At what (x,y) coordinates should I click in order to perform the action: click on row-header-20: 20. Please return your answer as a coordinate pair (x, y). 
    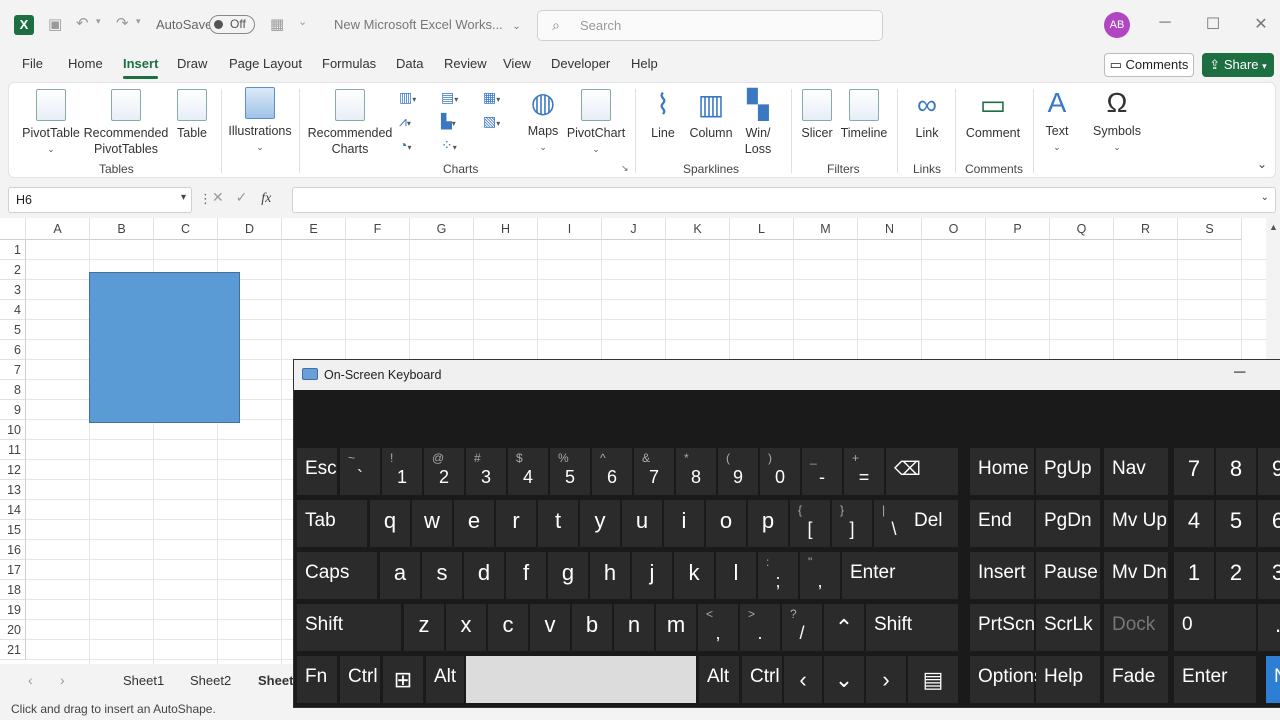
    Looking at the image, I should click on (13, 630).